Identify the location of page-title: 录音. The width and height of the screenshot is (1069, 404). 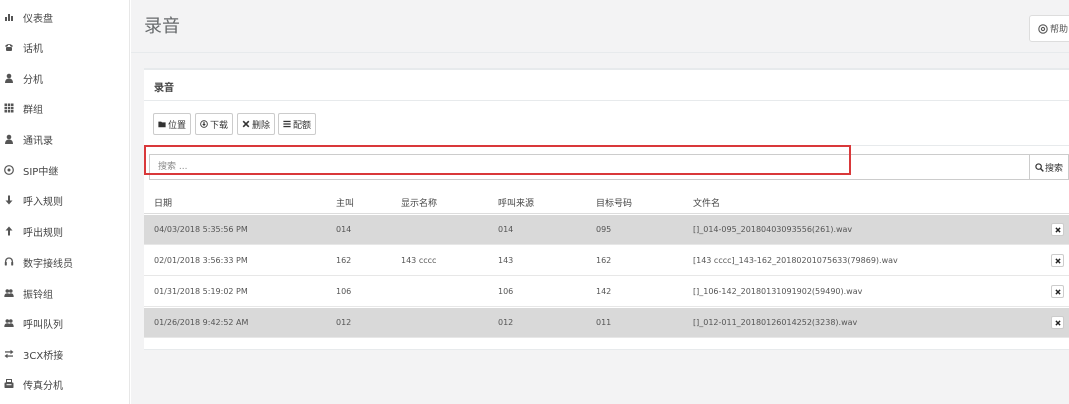
(162, 26).